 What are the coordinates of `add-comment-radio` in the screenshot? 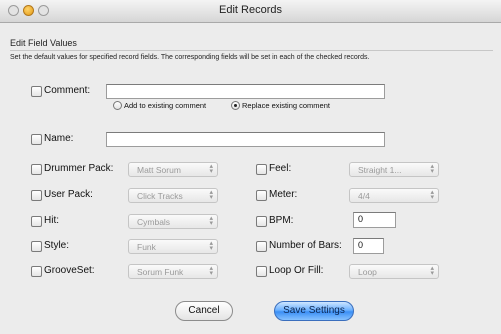 It's located at (117, 105).